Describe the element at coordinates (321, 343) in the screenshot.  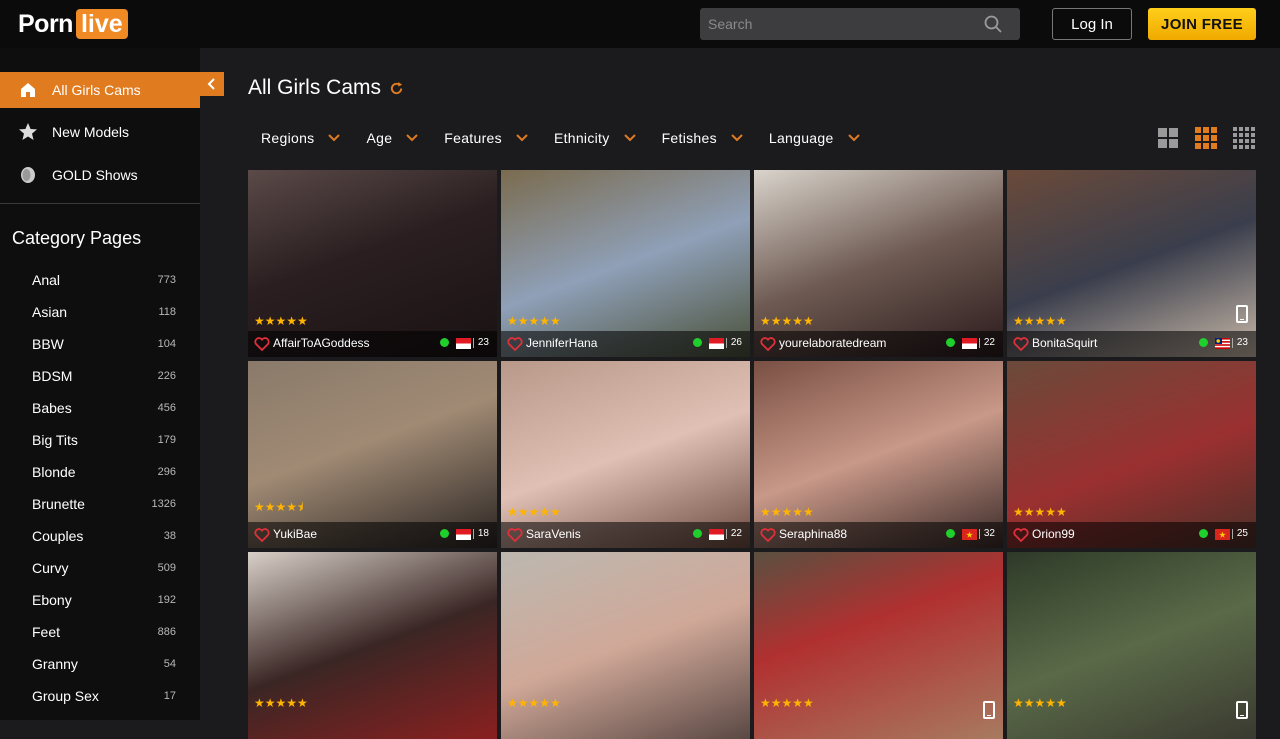
I see `model-username: AffairToAGoddess` at that location.